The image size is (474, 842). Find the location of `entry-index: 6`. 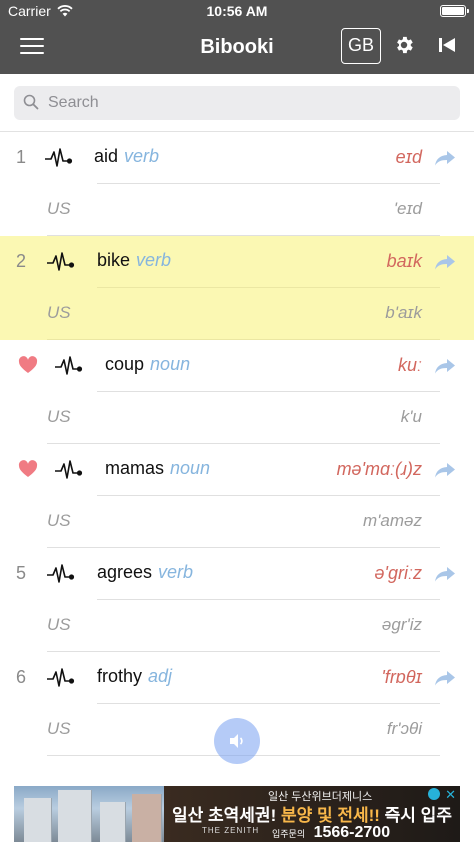

entry-index: 6 is located at coordinates (21, 677).